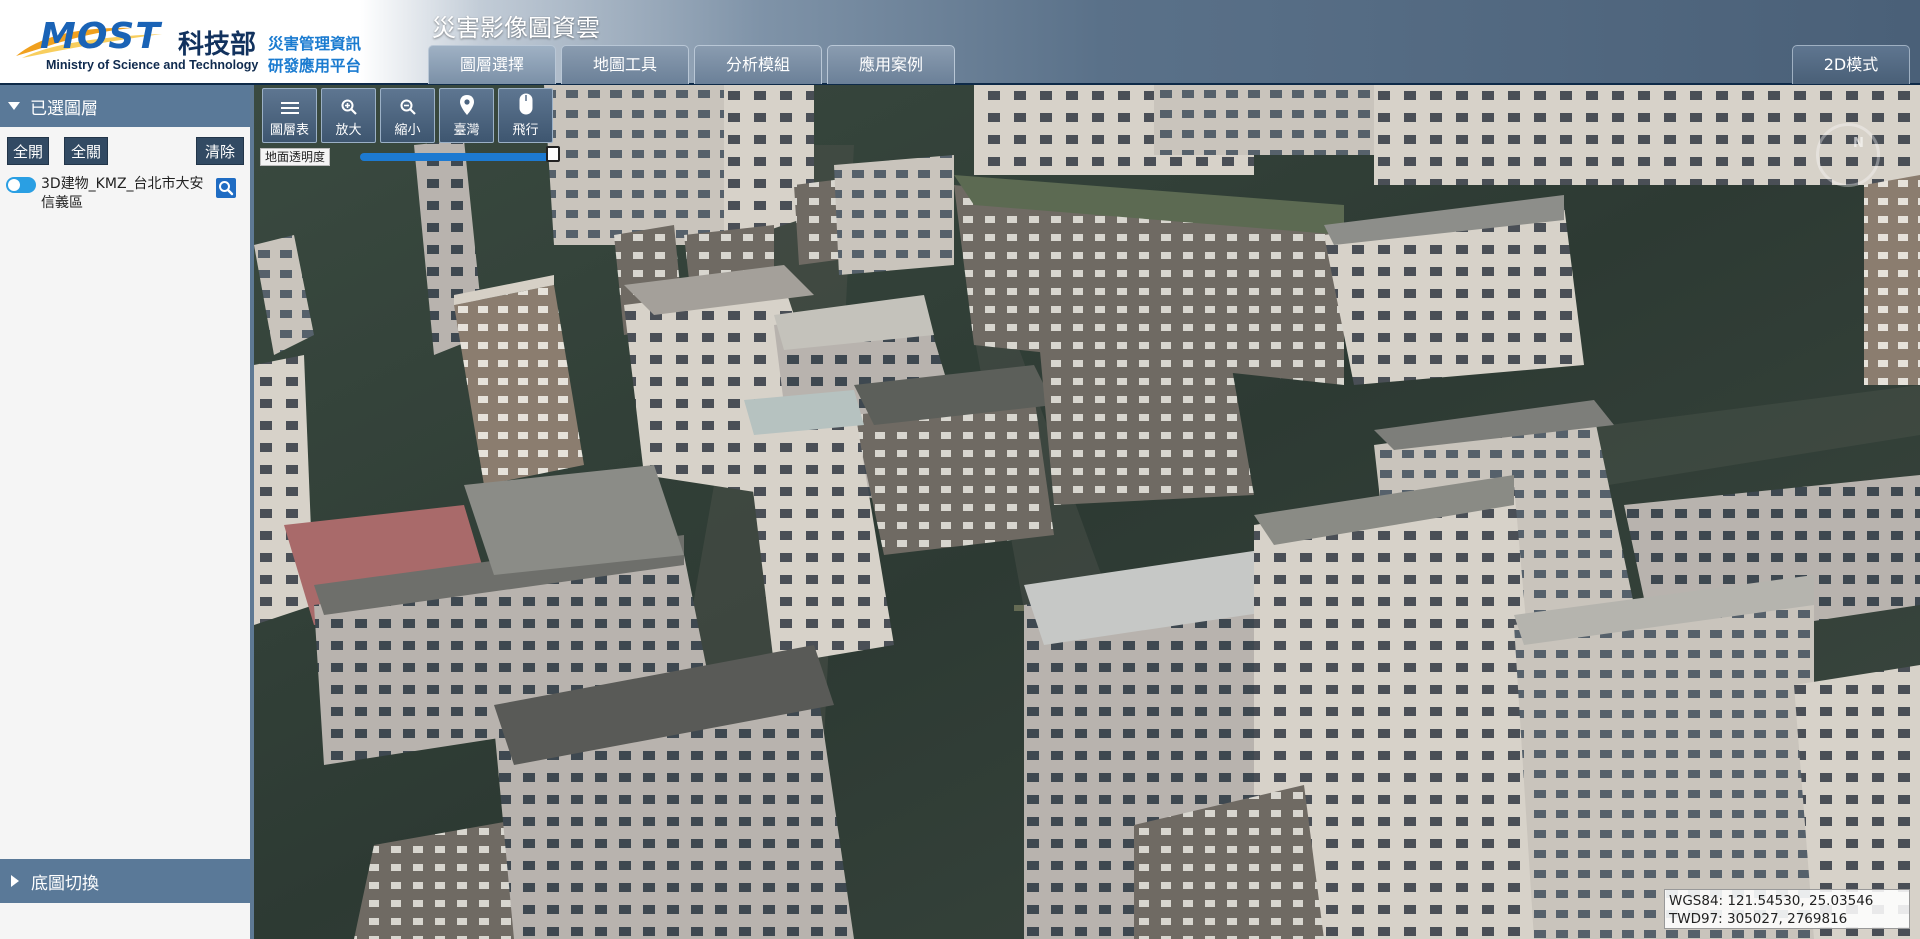 The height and width of the screenshot is (939, 1920). Describe the element at coordinates (348, 115) in the screenshot. I see `zoom-in-button: 放大` at that location.